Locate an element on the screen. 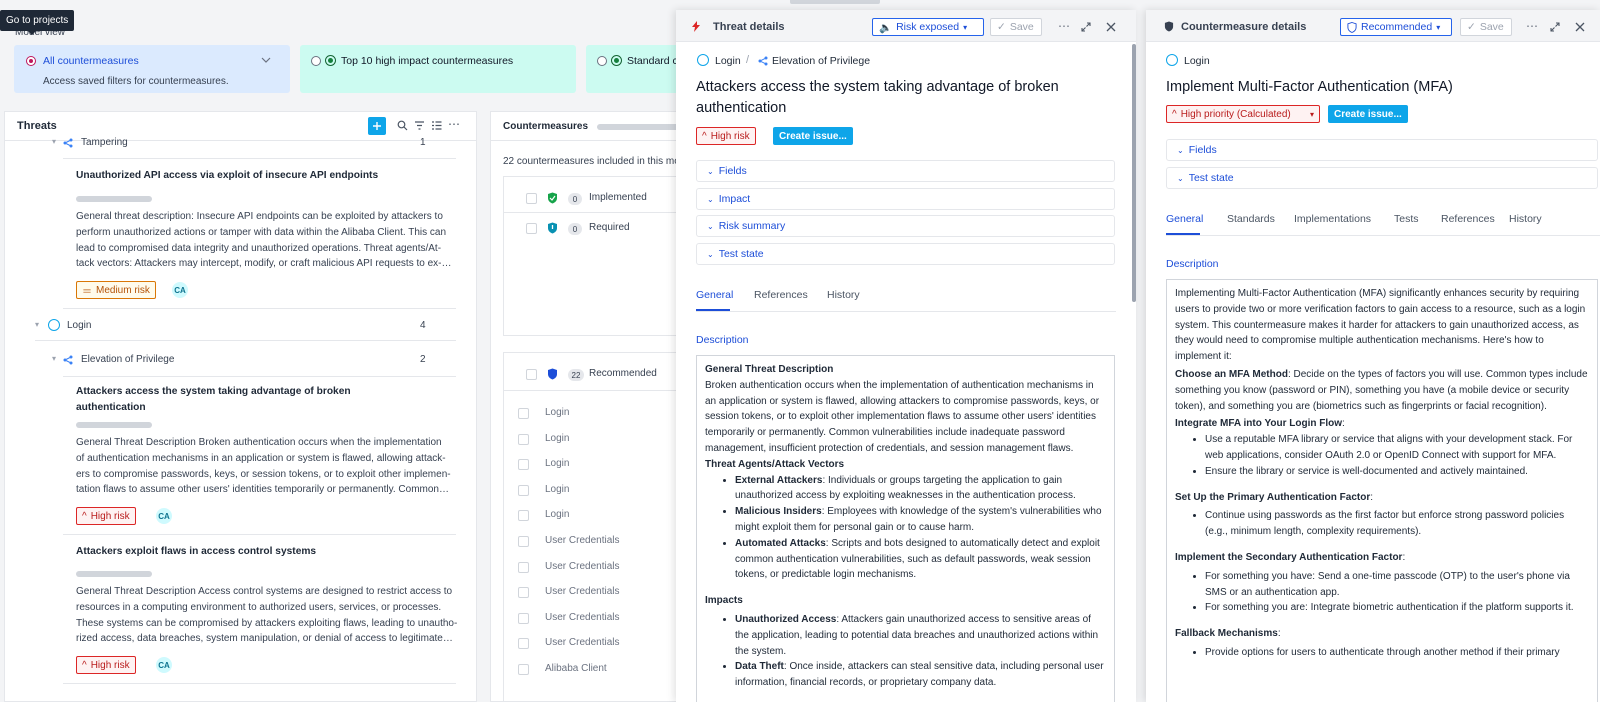 Image resolution: width=1600 pixels, height=702 pixels. risk-badge: ＝ Medium risk is located at coordinates (116, 290).